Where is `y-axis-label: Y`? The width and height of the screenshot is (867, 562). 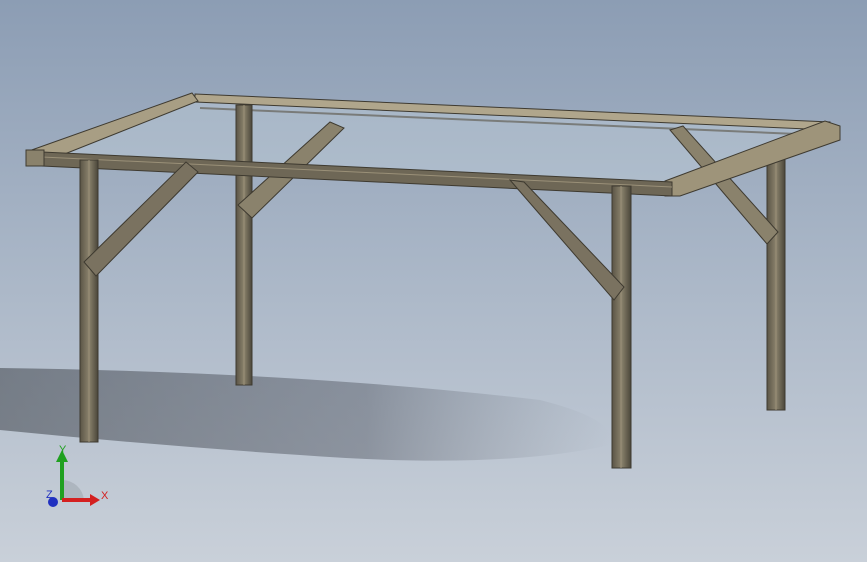
y-axis-label: Y is located at coordinates (63, 450).